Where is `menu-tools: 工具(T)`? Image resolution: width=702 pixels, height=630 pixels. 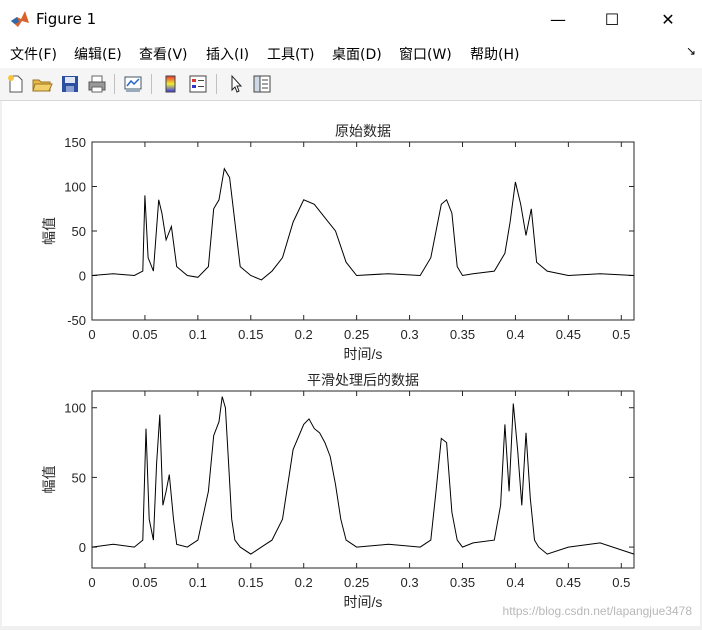 menu-tools: 工具(T) is located at coordinates (290, 54).